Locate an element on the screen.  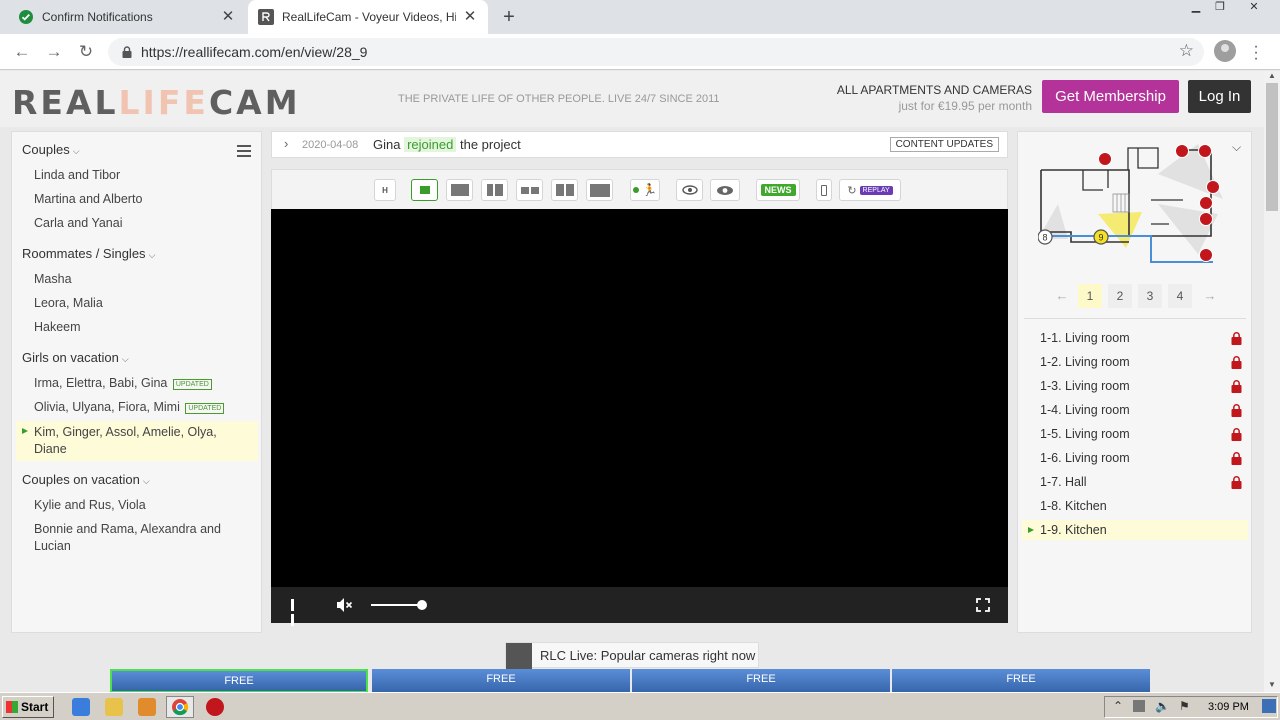
minimize-icon: ▁ is located at coordinates (1196, 9).